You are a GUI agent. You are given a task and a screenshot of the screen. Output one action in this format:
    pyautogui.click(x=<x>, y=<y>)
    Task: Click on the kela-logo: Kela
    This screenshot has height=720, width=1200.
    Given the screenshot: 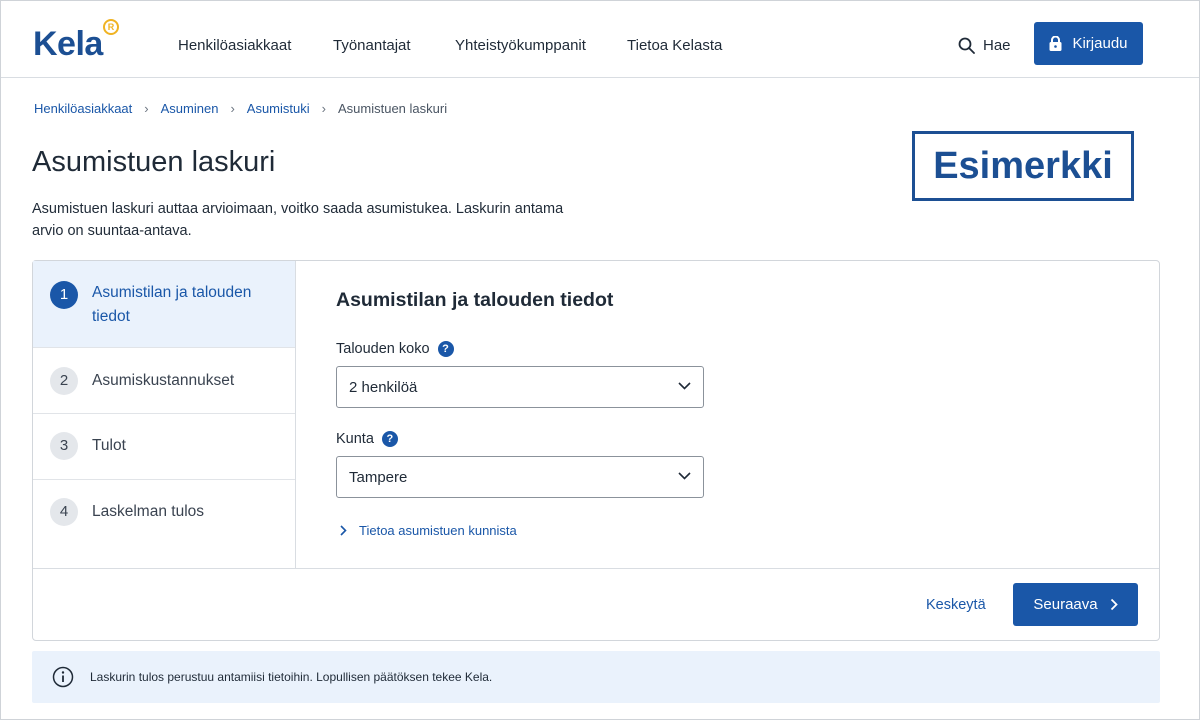 What is the action you would take?
    pyautogui.click(x=68, y=44)
    